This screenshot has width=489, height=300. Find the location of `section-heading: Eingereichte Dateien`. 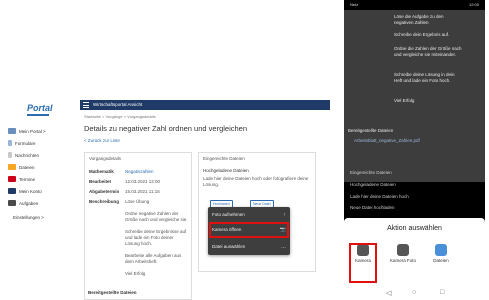

section-heading: Eingereichte Dateien is located at coordinates (371, 172).